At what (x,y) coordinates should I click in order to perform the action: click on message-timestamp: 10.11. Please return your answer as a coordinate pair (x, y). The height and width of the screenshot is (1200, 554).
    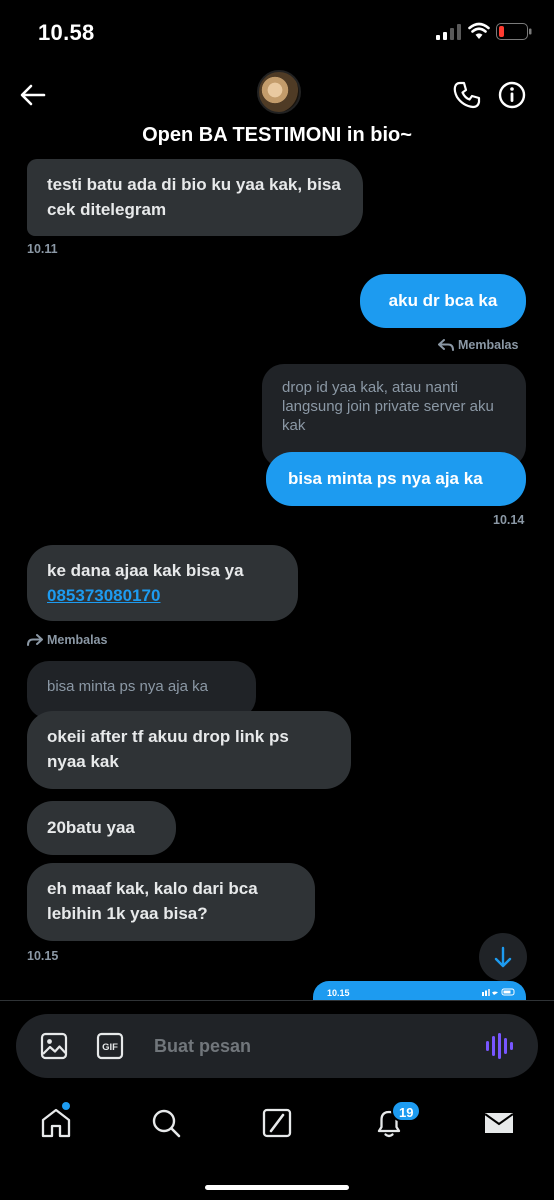
    Looking at the image, I should click on (42, 249).